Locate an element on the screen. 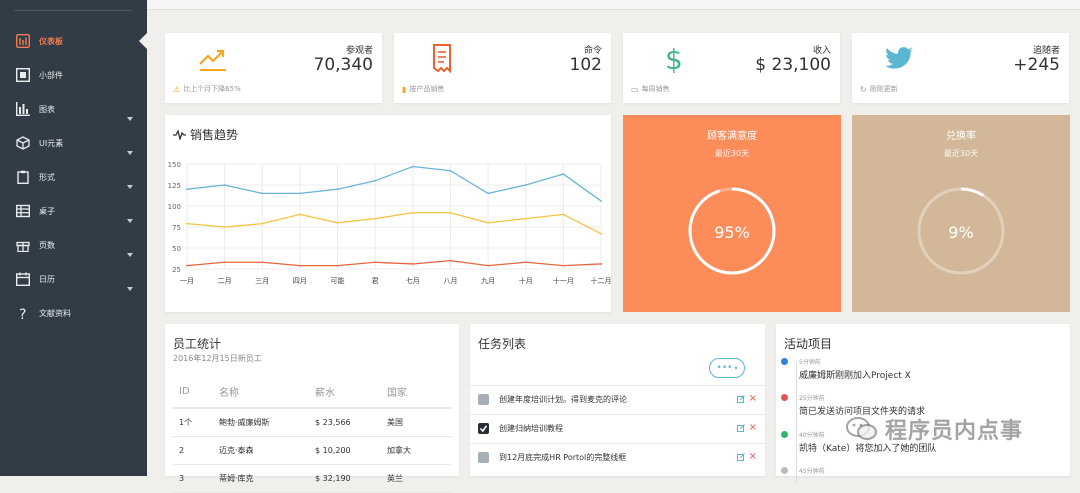 The image size is (1080, 493). stat-footer-text: 刚刚更新 is located at coordinates (883, 89).